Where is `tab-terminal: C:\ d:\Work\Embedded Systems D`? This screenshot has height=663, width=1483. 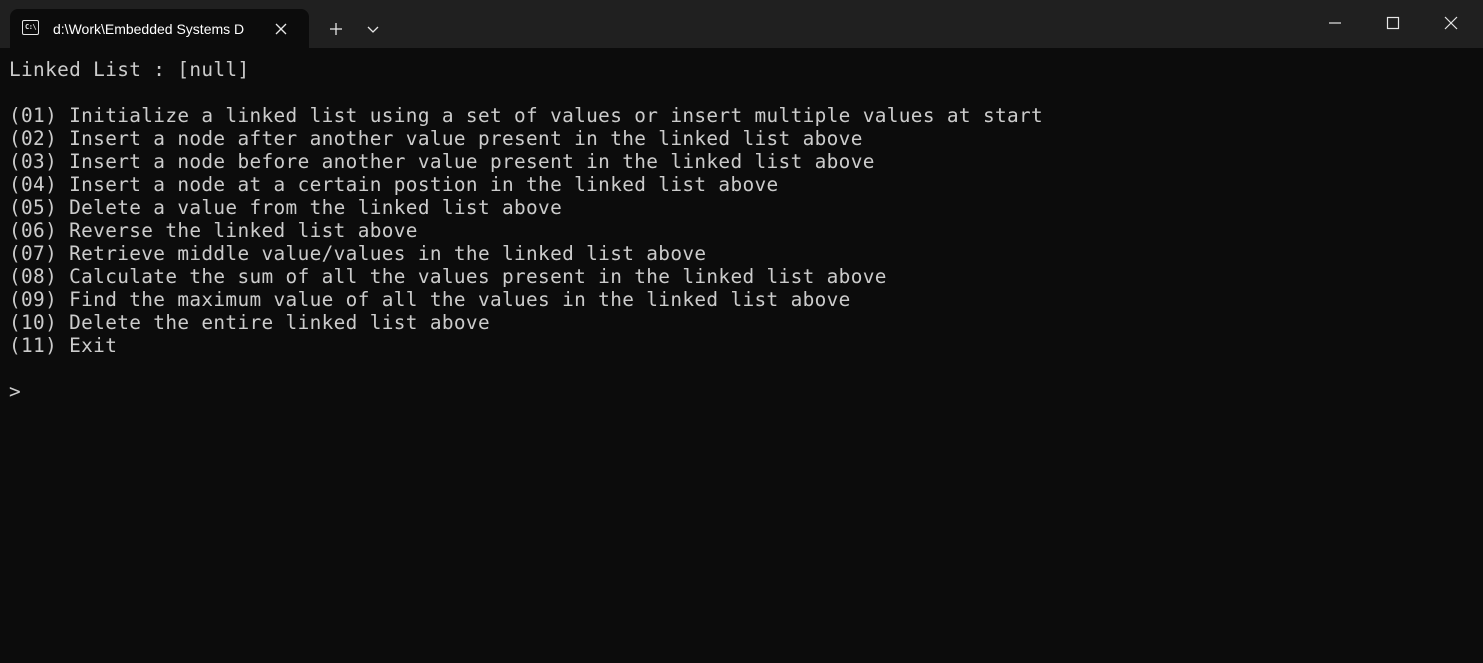 tab-terminal: C:\ d:\Work\Embedded Systems D is located at coordinates (159, 28).